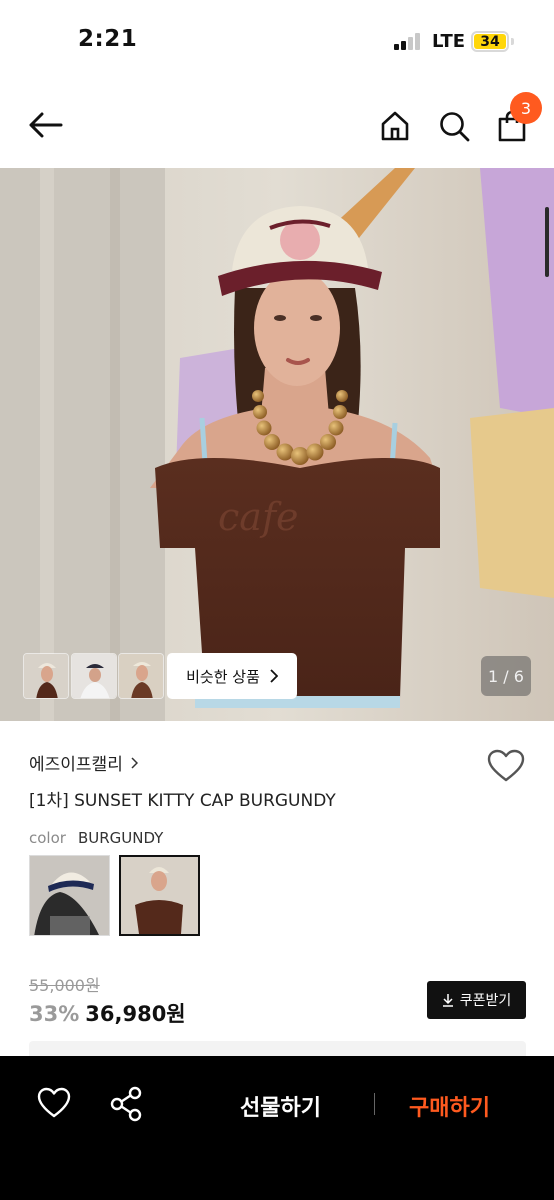  I want to click on divider, so click(374, 1104).